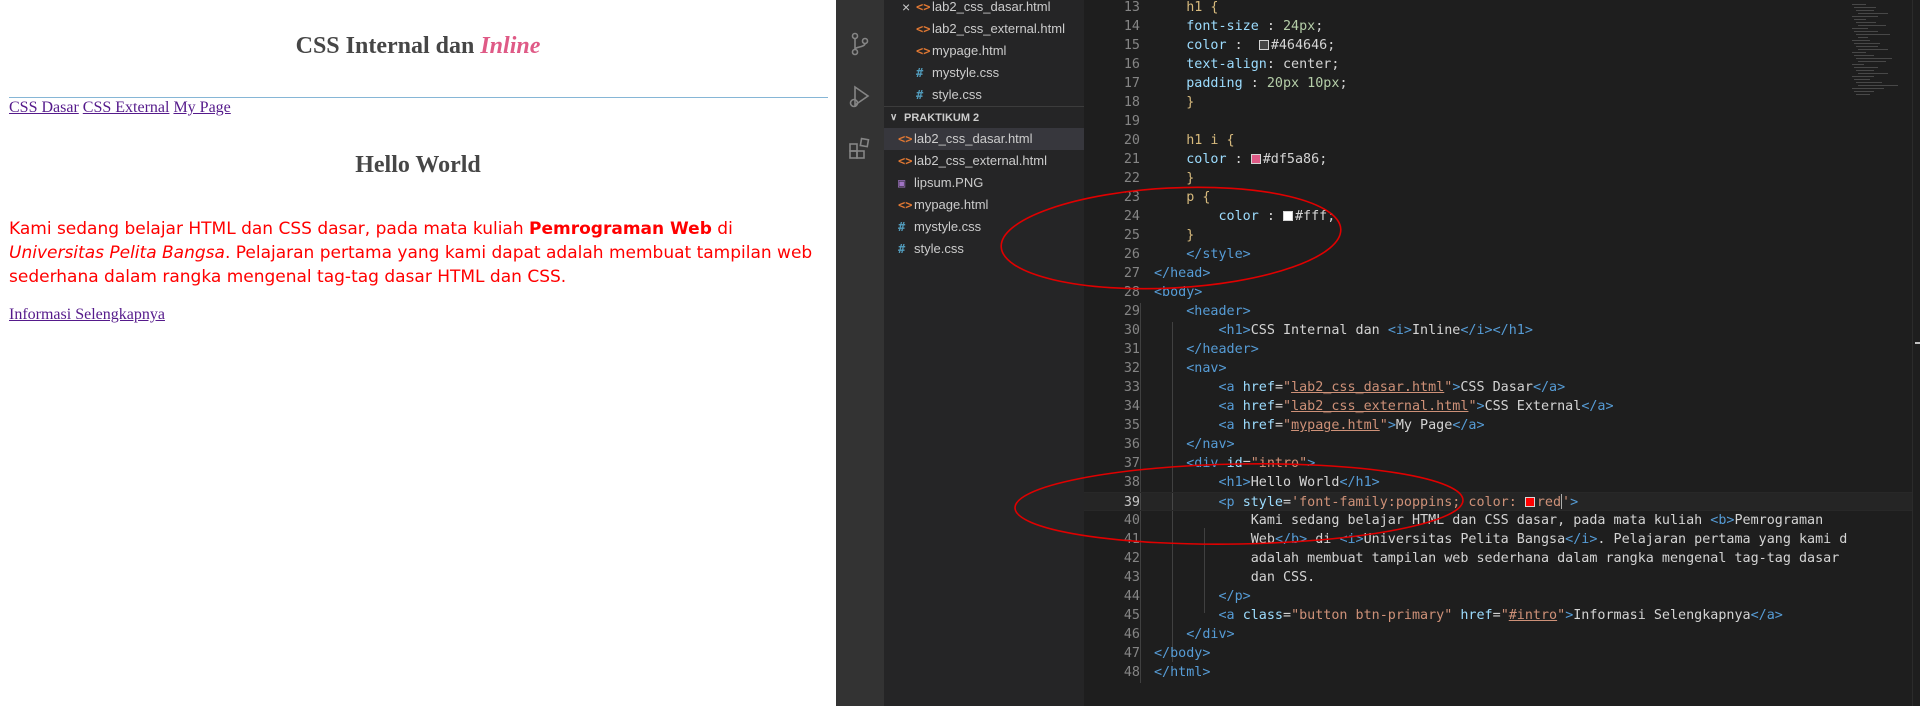  I want to click on code-line: 44 </p>, so click(1502, 596).